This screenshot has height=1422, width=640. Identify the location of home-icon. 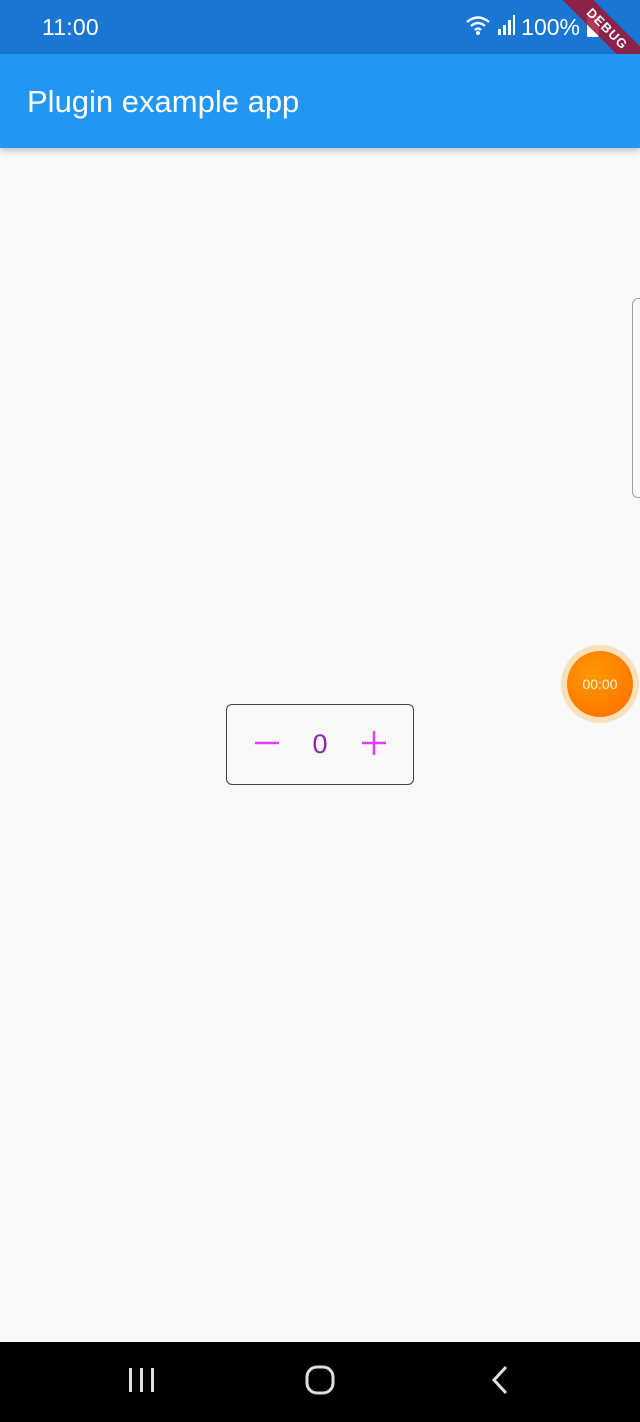
(320, 1382).